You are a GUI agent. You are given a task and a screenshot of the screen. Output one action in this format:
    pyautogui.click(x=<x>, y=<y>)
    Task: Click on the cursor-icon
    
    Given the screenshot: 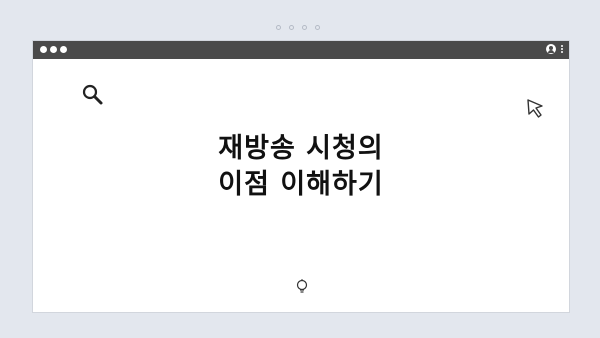 What is the action you would take?
    pyautogui.click(x=535, y=108)
    